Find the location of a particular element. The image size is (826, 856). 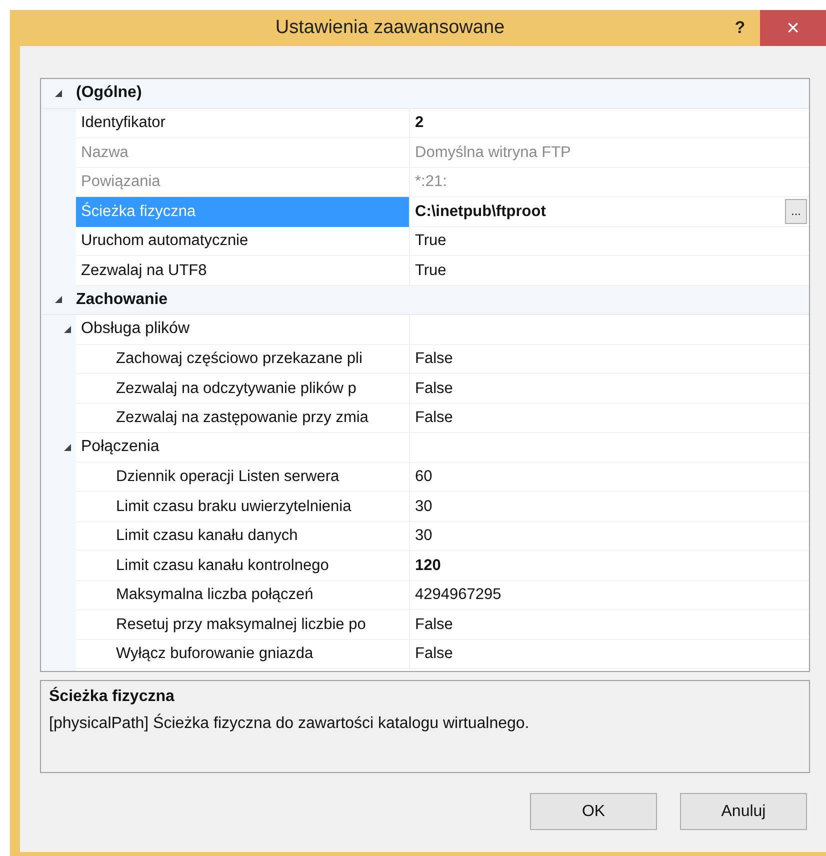

category-label: Zachowanie is located at coordinates (122, 300).